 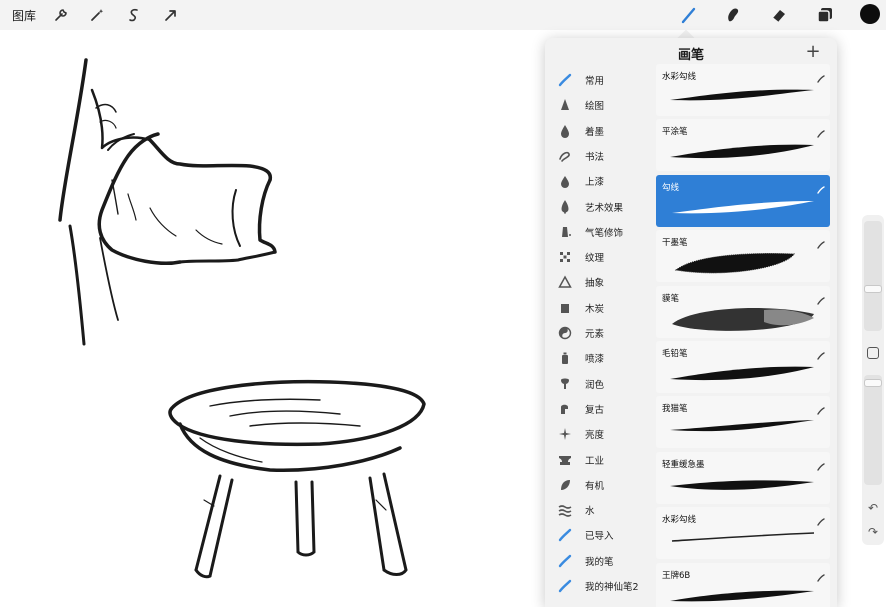 What do you see at coordinates (600, 586) in the screenshot?
I see `brush-category-item: 我的神仙笔2` at bounding box center [600, 586].